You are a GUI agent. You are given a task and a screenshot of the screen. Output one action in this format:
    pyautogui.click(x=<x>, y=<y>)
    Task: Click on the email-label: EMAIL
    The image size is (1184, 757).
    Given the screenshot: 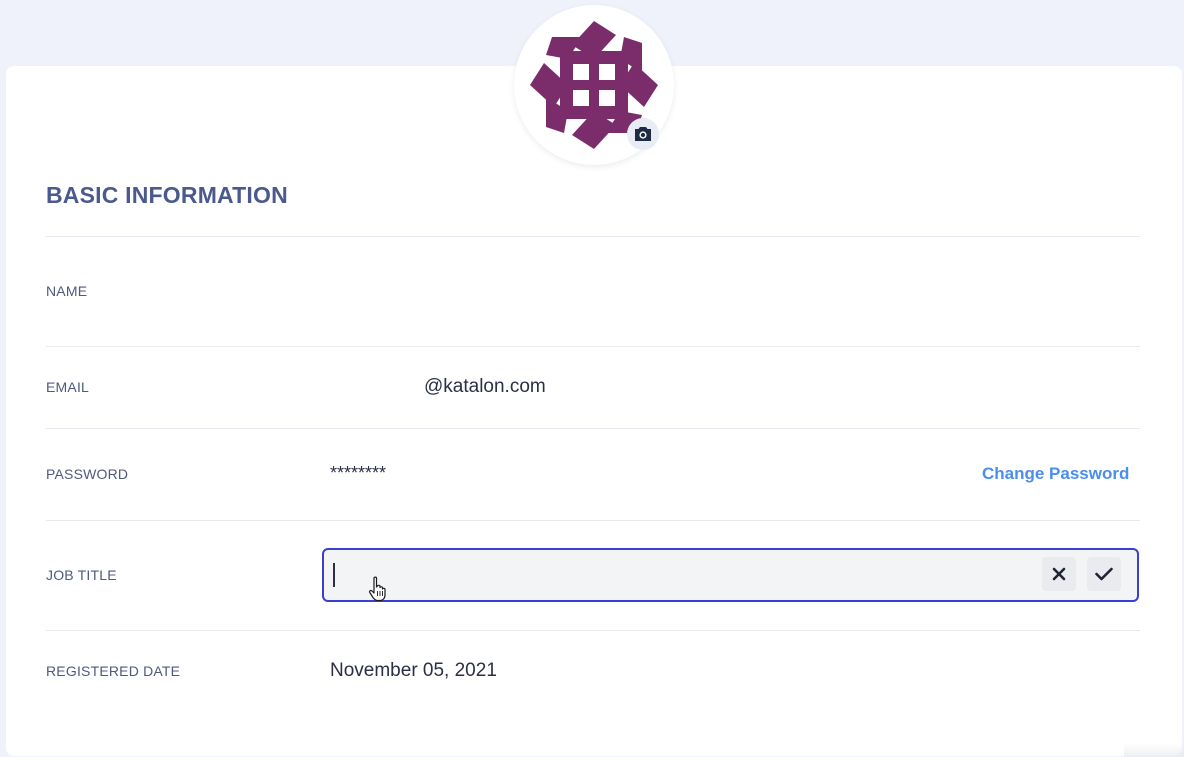 What is the action you would take?
    pyautogui.click(x=68, y=387)
    